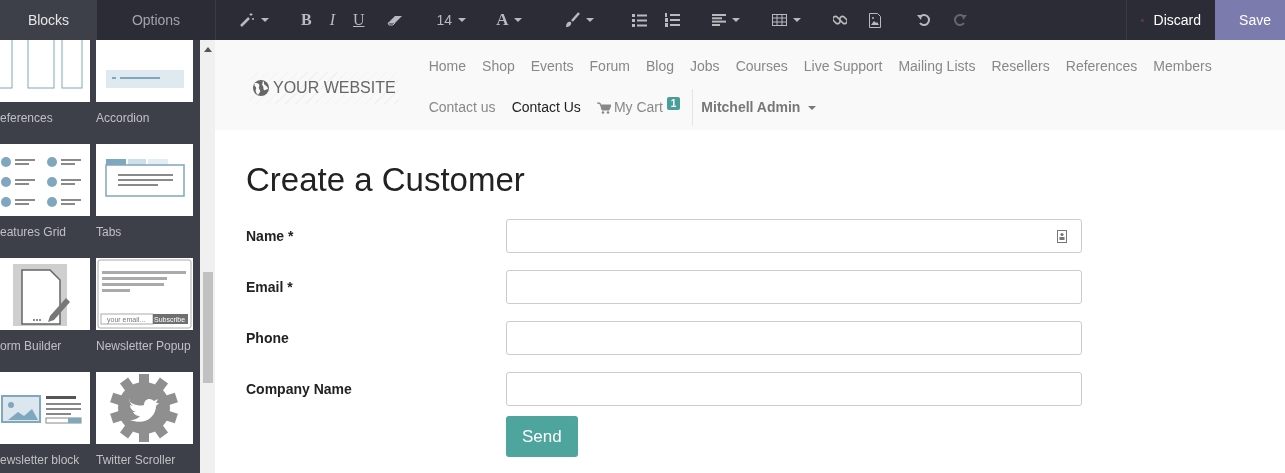  What do you see at coordinates (136, 460) in the screenshot?
I see `block-label: Twitter Scroller` at bounding box center [136, 460].